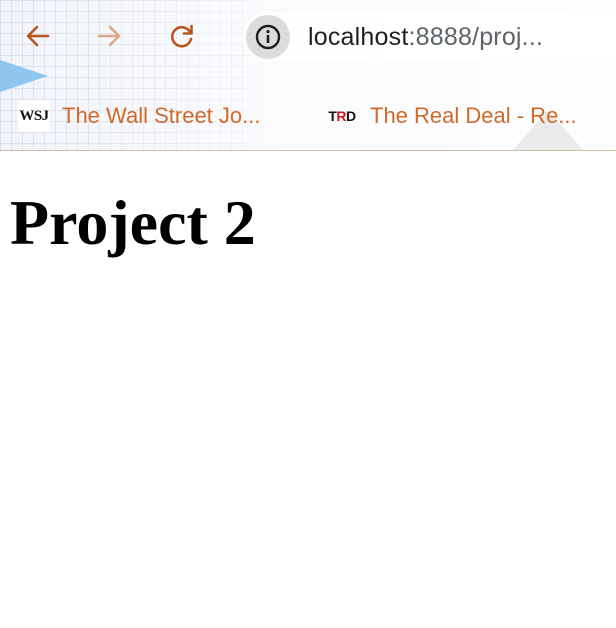  I want to click on wsj-favicon-icon: WSJ, so click(34, 116).